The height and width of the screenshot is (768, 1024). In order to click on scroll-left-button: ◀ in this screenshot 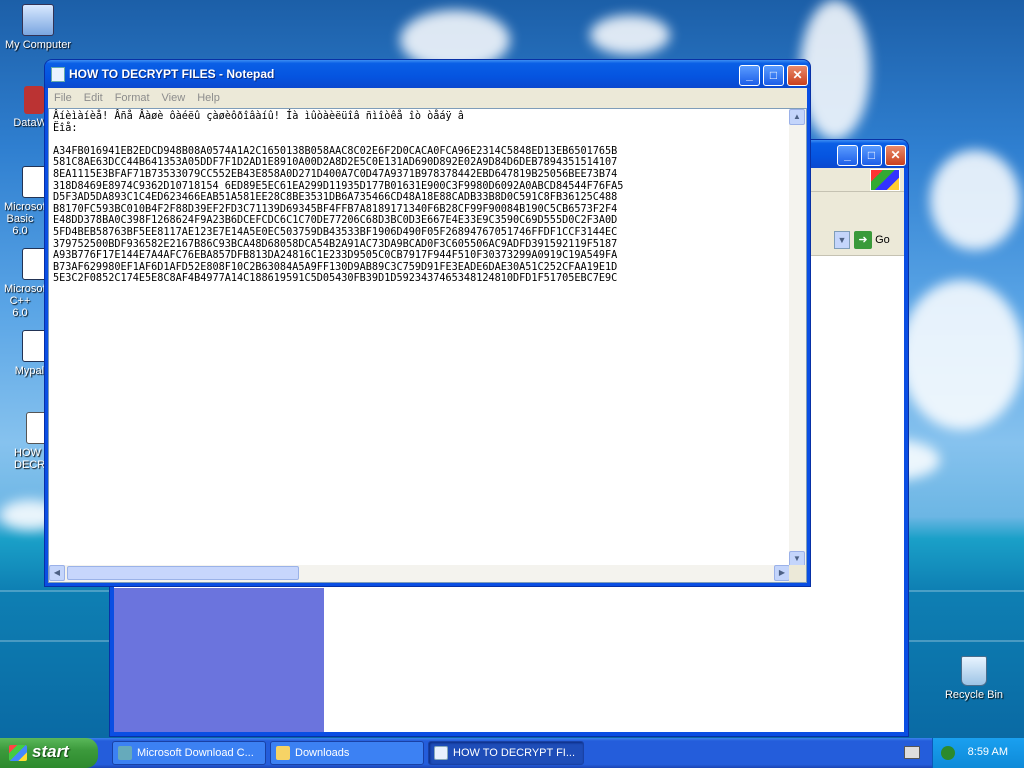, I will do `click(57, 573)`.